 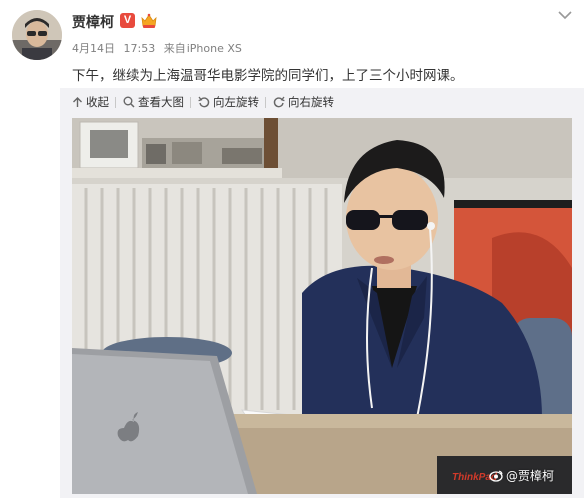 I want to click on avatar-photo, so click(x=37, y=35).